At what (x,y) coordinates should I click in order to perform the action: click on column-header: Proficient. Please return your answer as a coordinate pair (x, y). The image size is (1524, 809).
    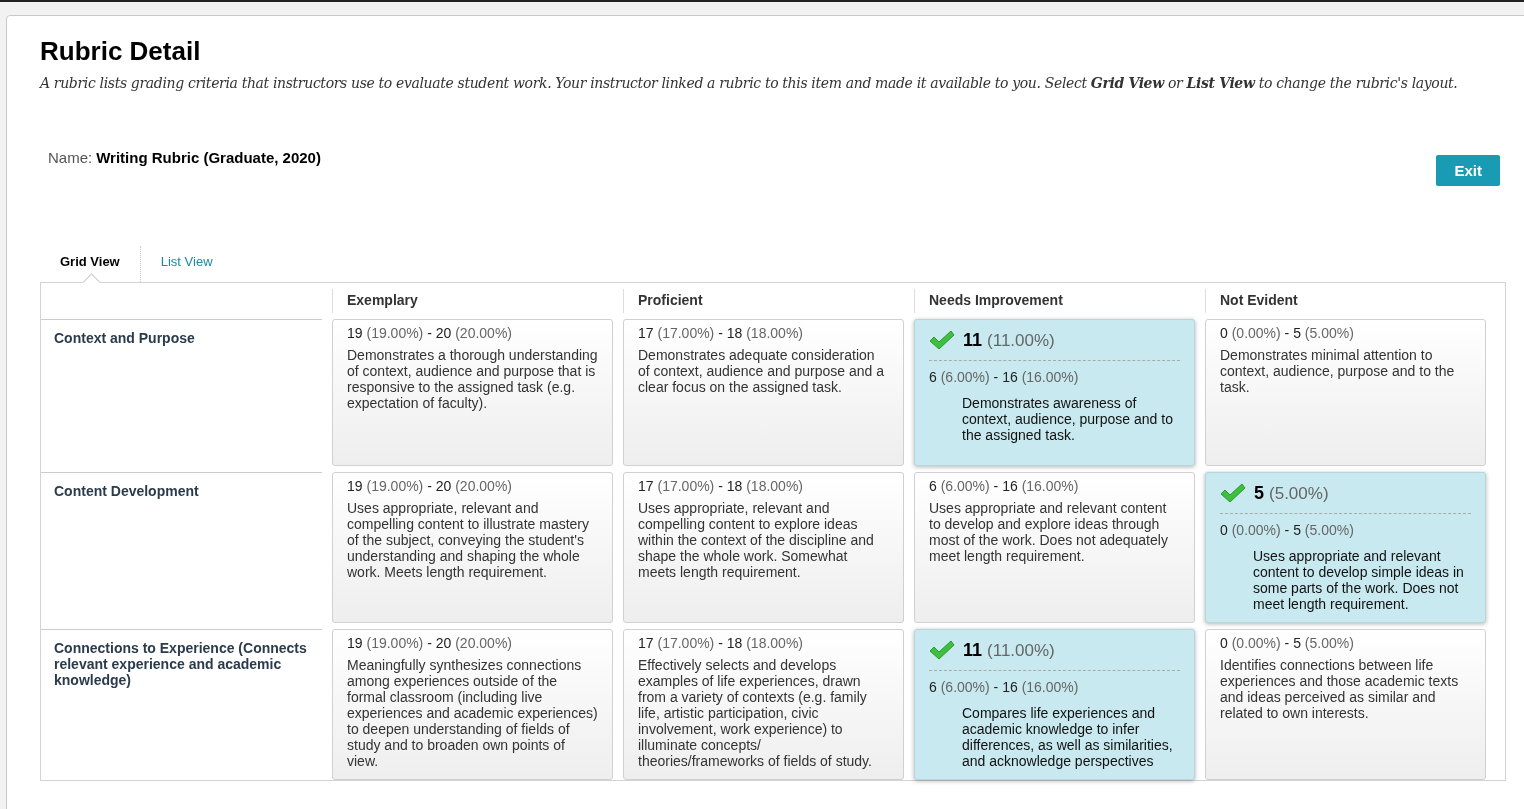
    Looking at the image, I should click on (670, 300).